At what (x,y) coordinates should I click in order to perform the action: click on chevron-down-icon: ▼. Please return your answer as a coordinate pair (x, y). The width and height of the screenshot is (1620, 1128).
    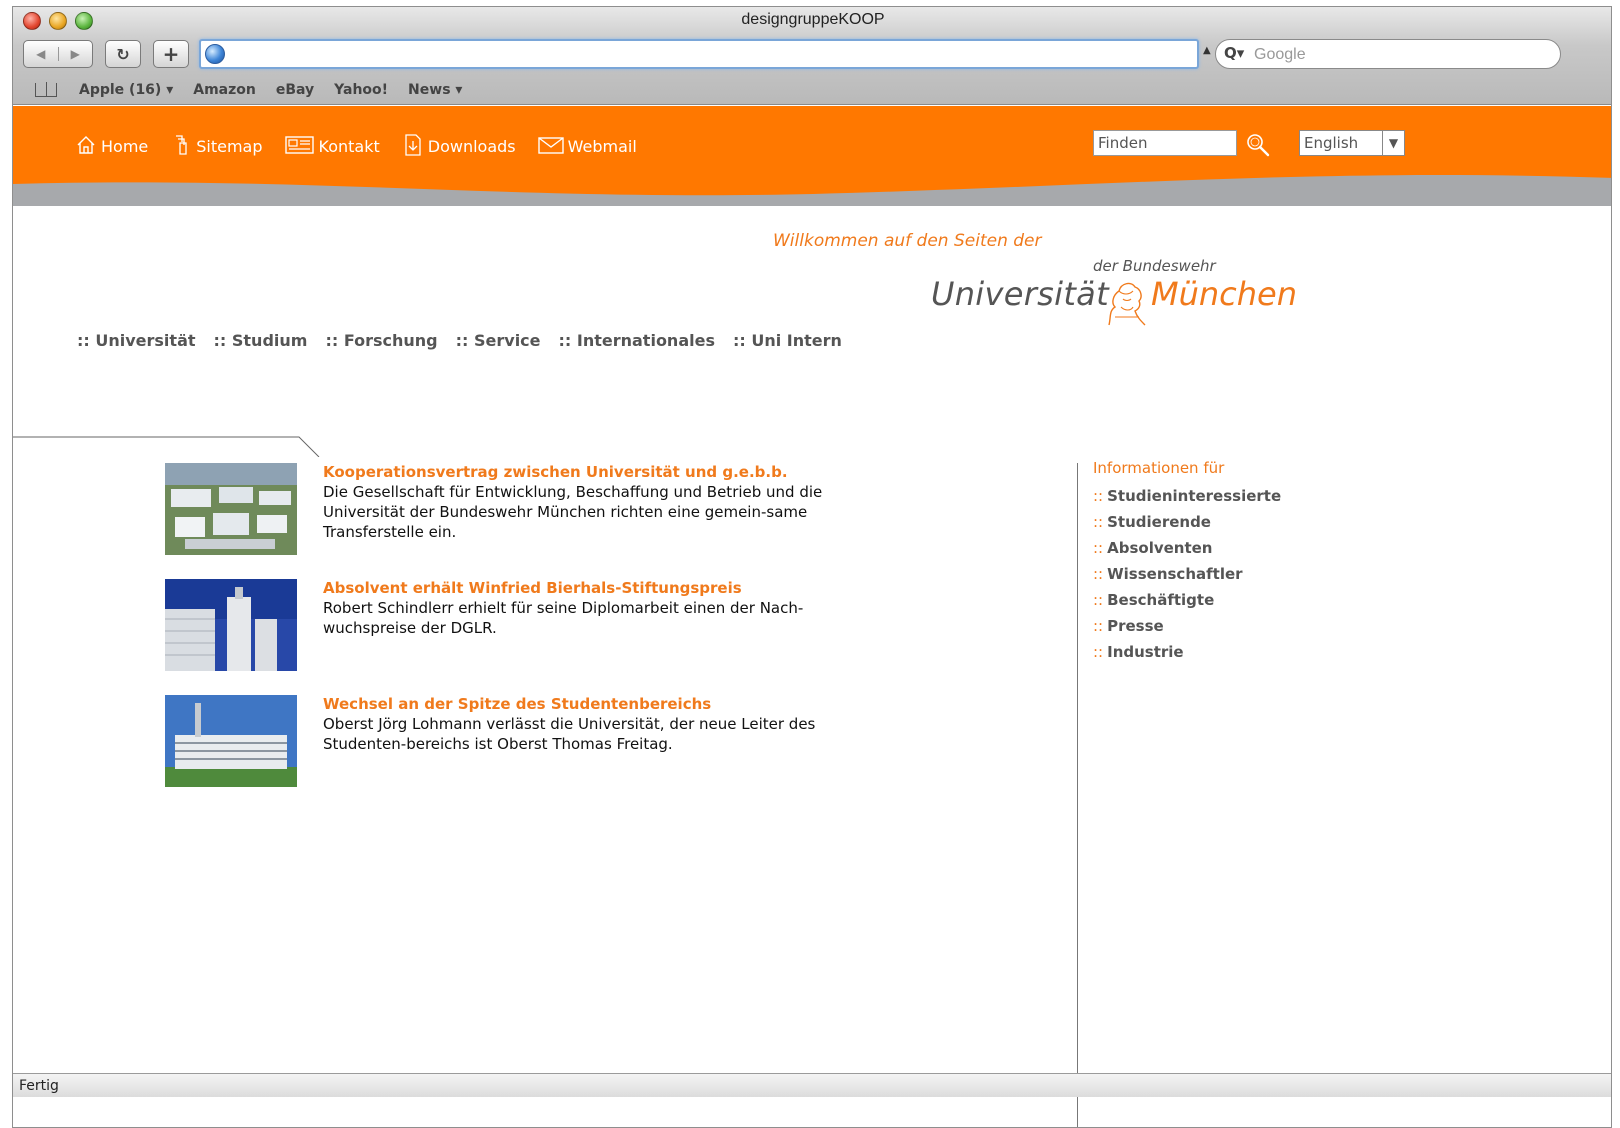
    Looking at the image, I should click on (1393, 143).